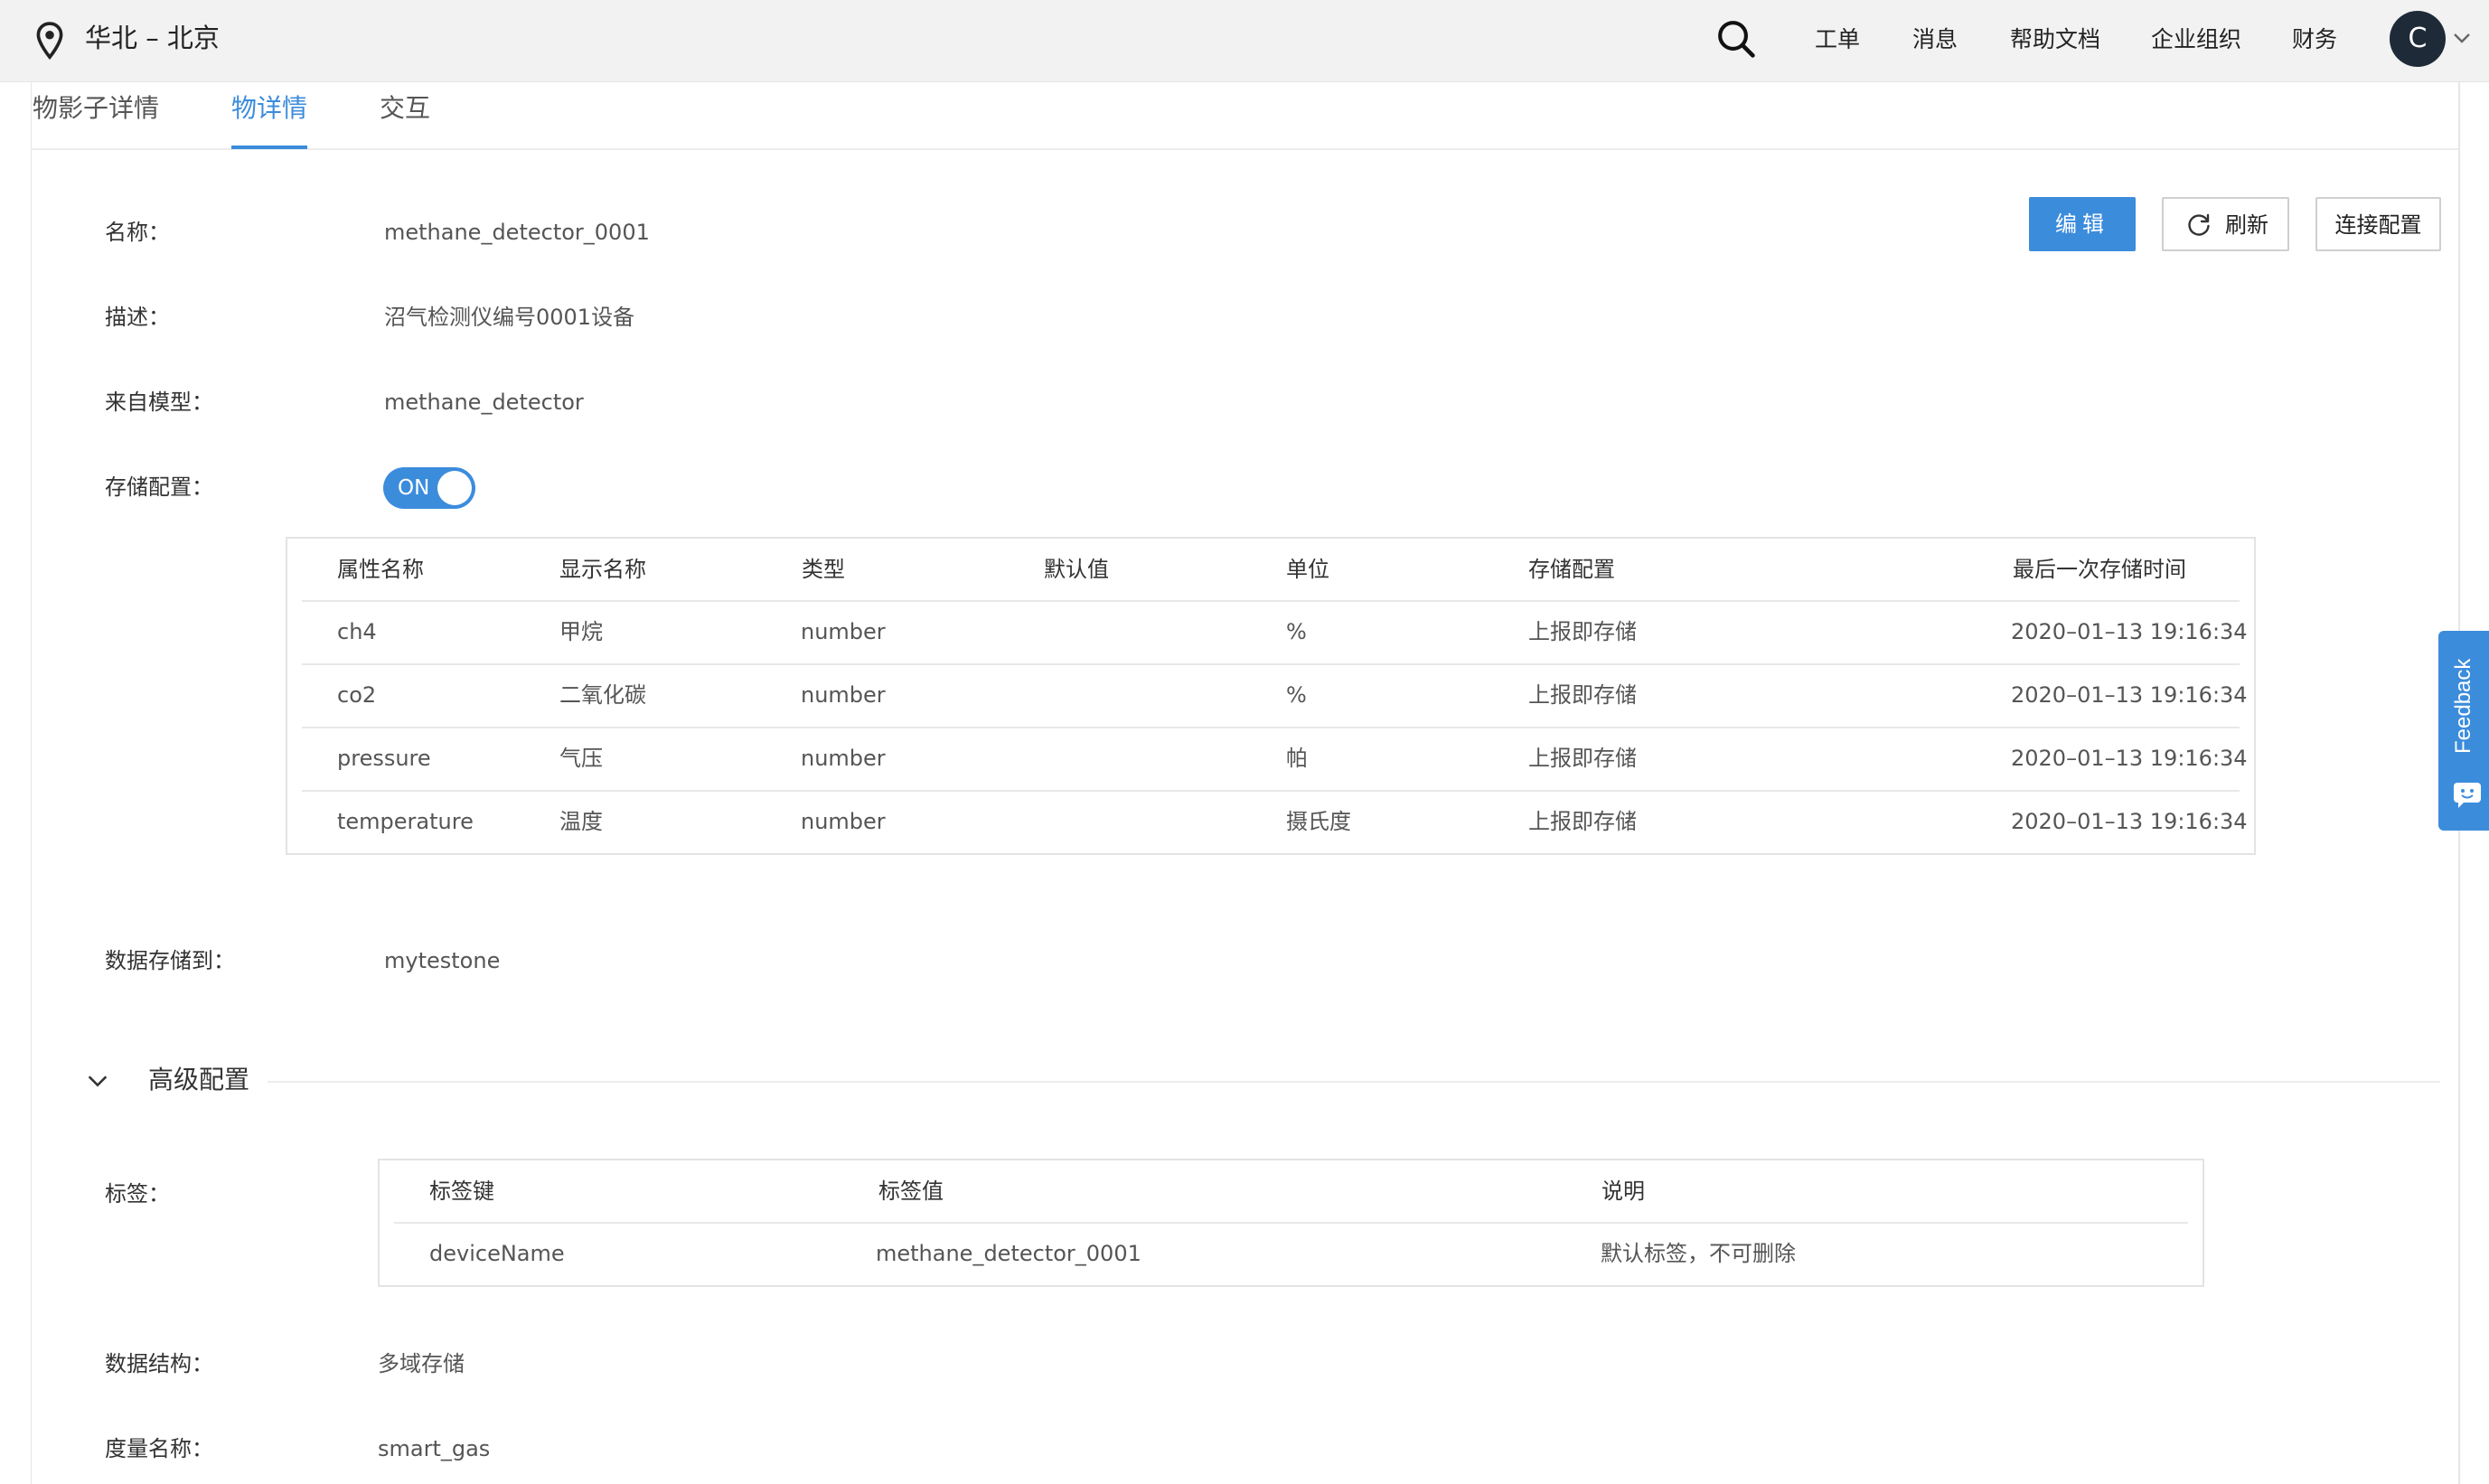 This screenshot has height=1484, width=2489. I want to click on nav-organization: 企业组织, so click(2196, 40).